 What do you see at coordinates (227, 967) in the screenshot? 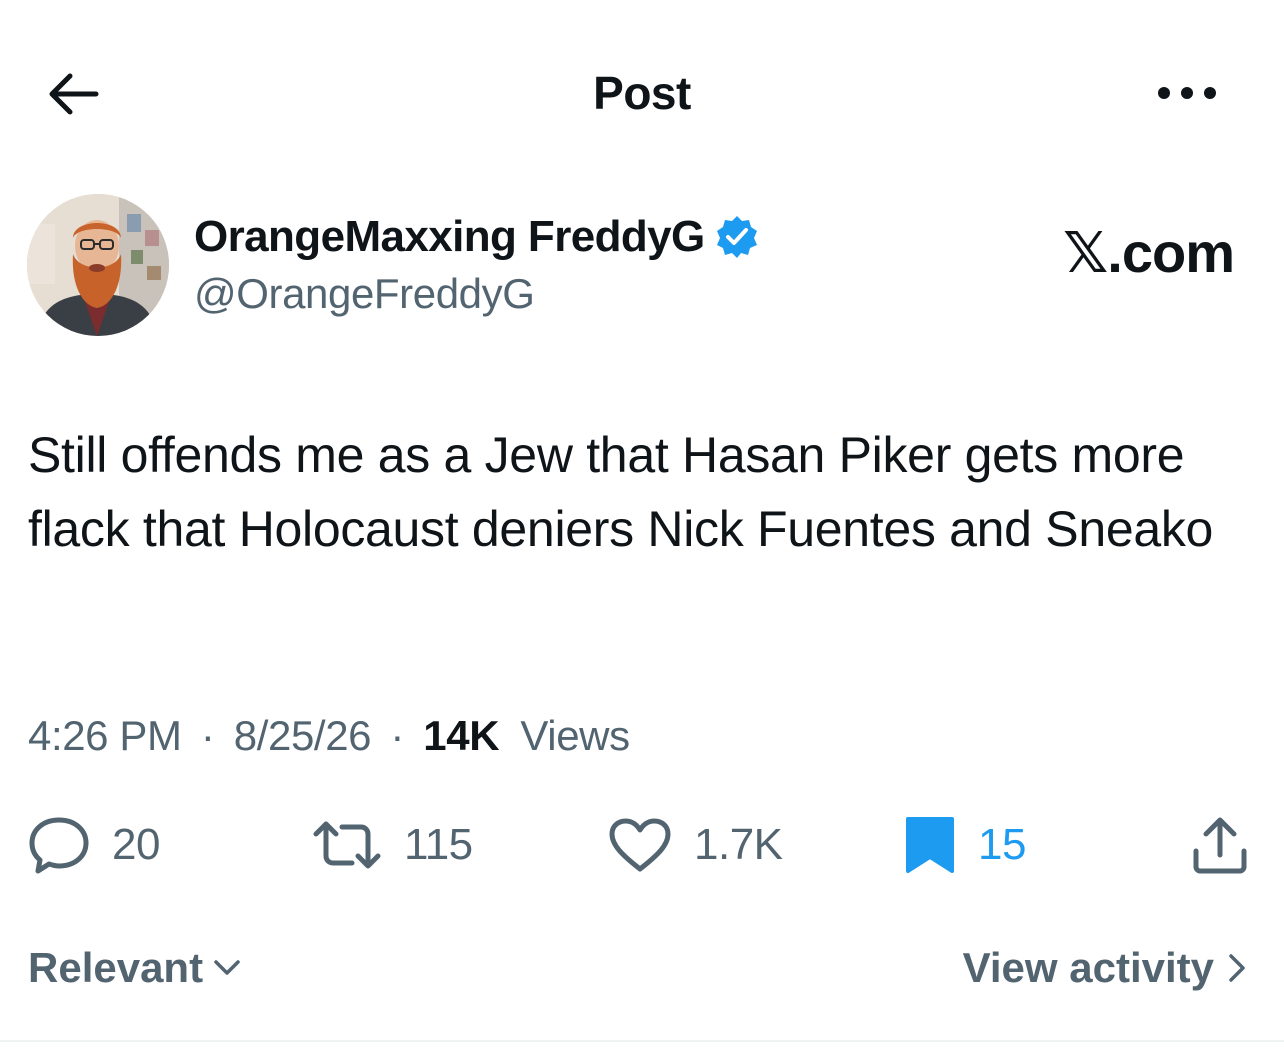
I see `chevron-down-icon` at bounding box center [227, 967].